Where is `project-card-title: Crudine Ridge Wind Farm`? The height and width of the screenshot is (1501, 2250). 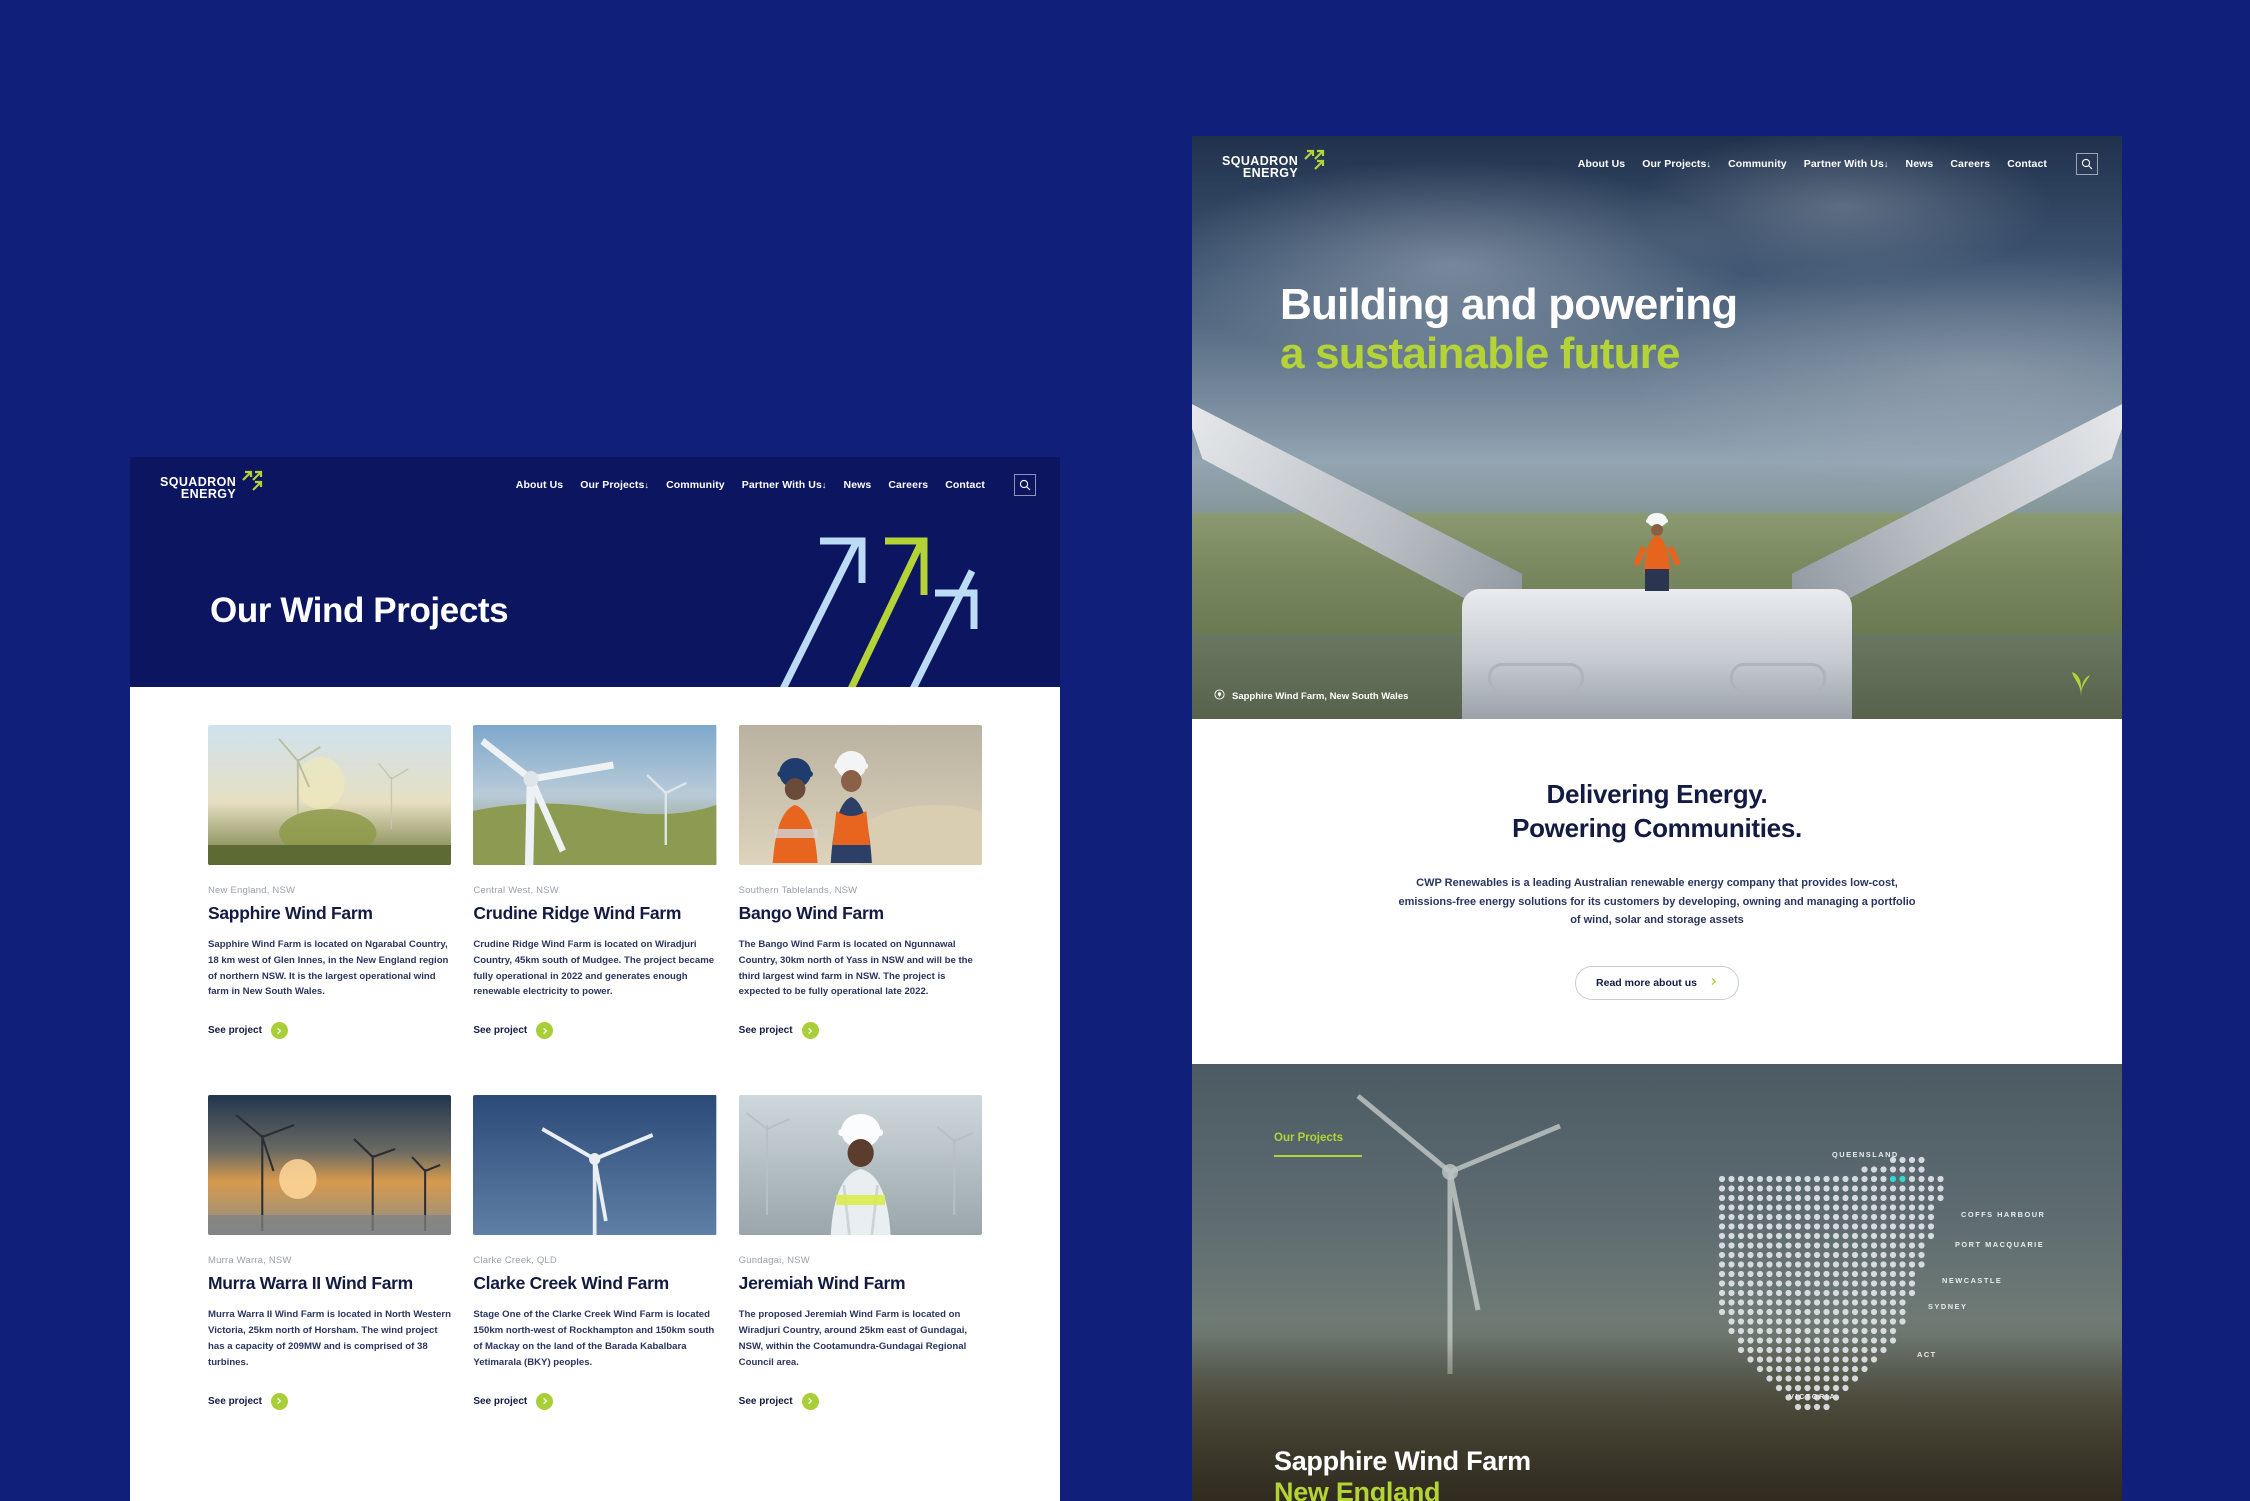 project-card-title: Crudine Ridge Wind Farm is located at coordinates (577, 913).